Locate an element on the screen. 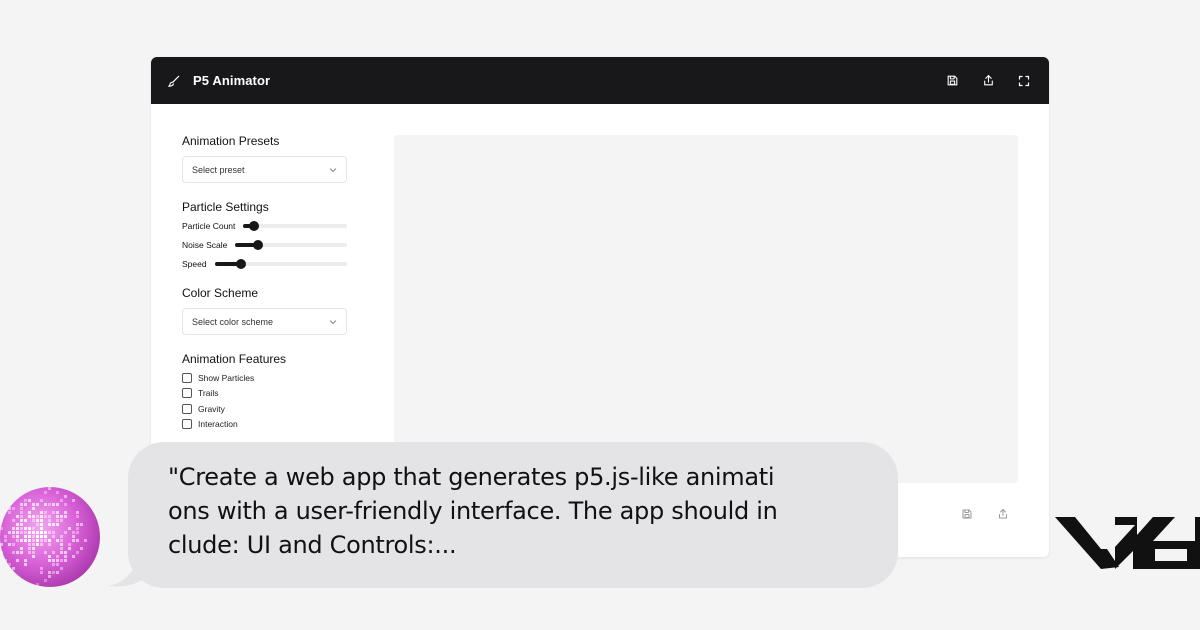 The height and width of the screenshot is (630, 1200). title-bar: P5 Animator is located at coordinates (600, 80).